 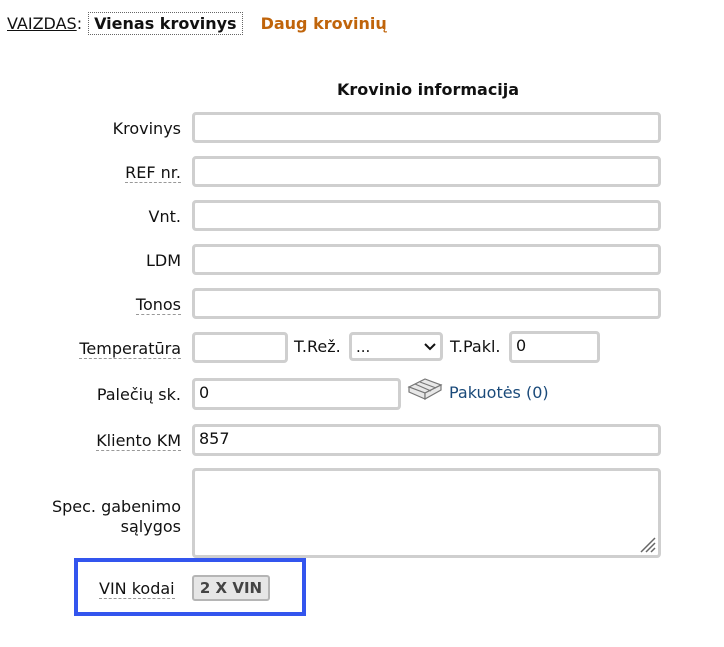 I want to click on tab-multiple-cargo: Daug krovinių, so click(x=324, y=23).